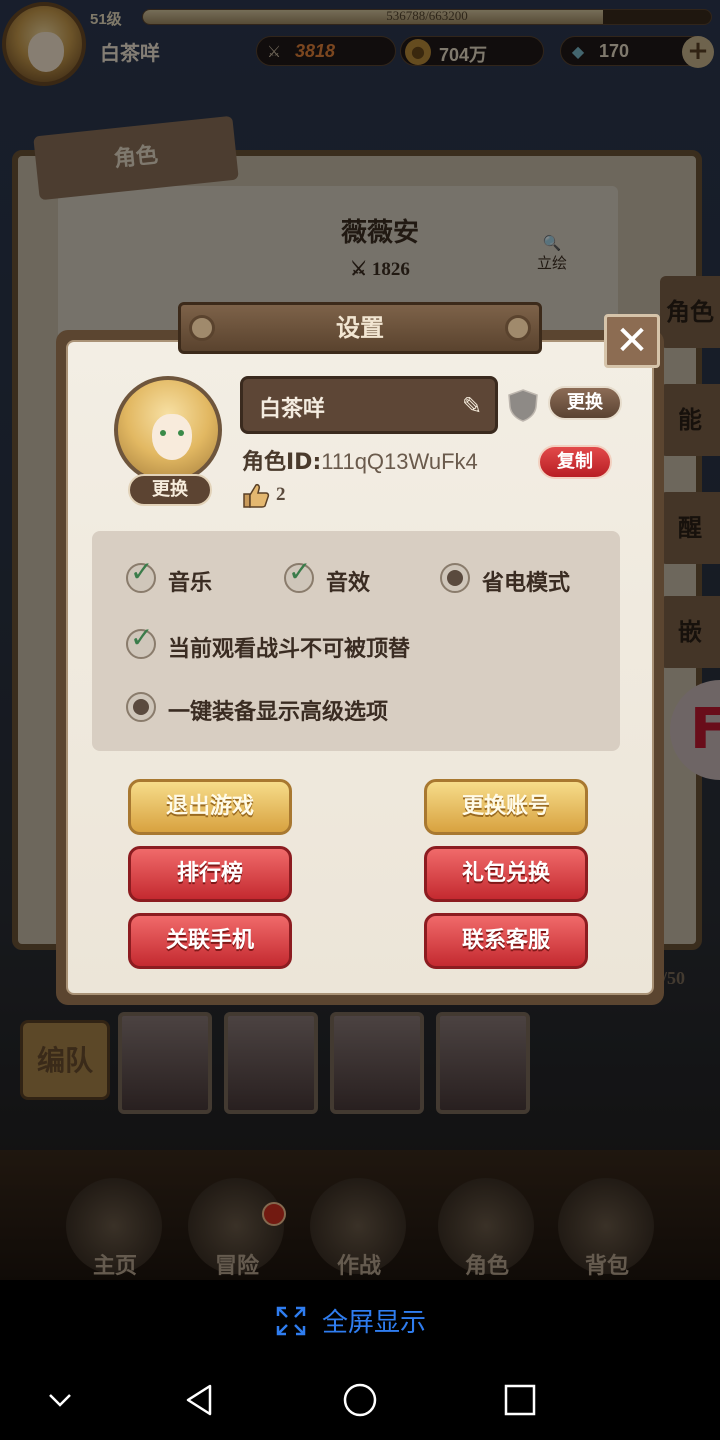  I want to click on gift-code-button: 礼包兑换, so click(506, 874).